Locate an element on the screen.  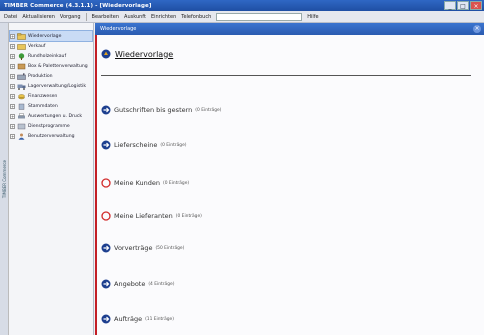
menu-einrichten: Einrichten is located at coordinates (163, 17).